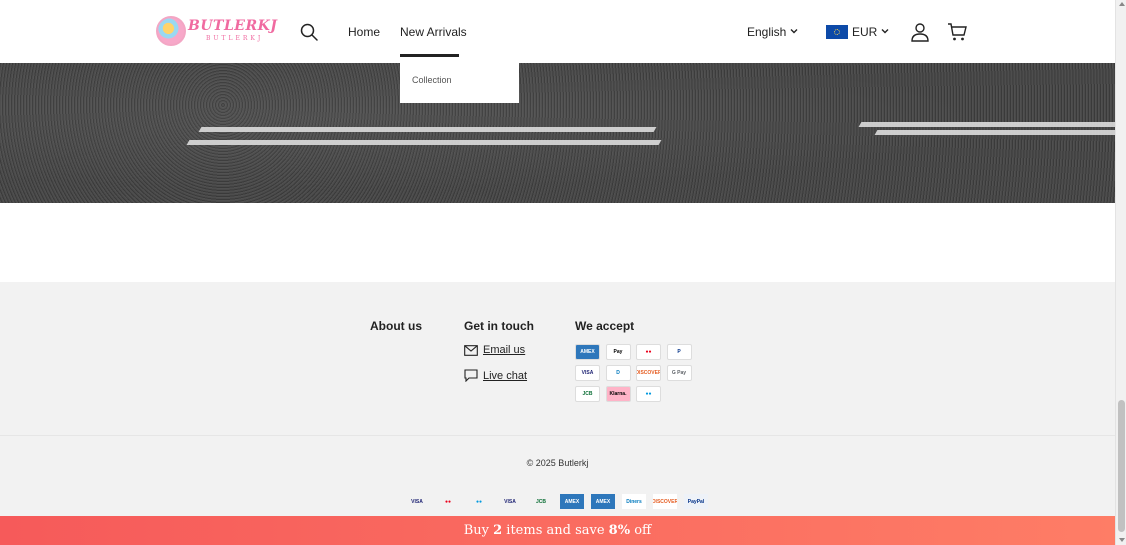 This screenshot has height=545, width=1126. I want to click on footer-touch-heading: Get in touch, so click(499, 326).